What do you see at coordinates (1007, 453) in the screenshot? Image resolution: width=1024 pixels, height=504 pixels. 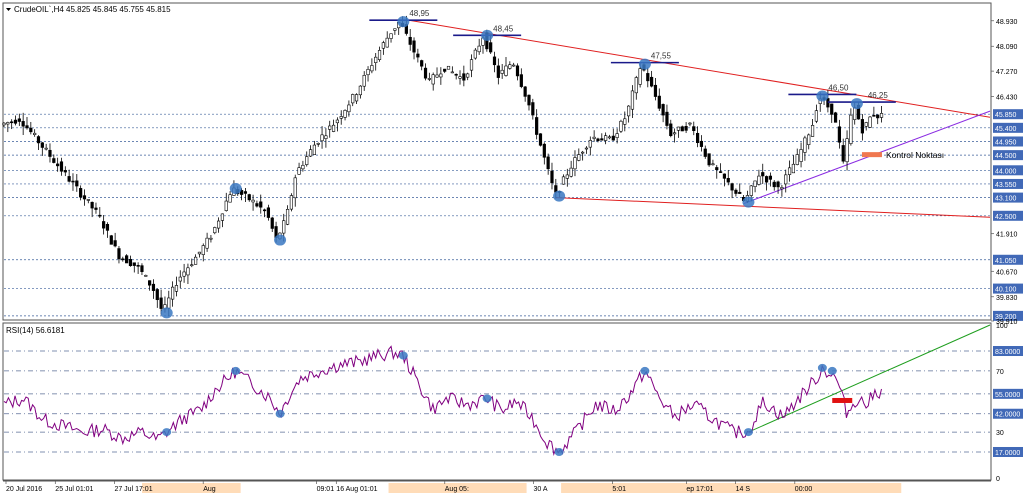 I see `rsi-axis-label-6: 17.0000` at bounding box center [1007, 453].